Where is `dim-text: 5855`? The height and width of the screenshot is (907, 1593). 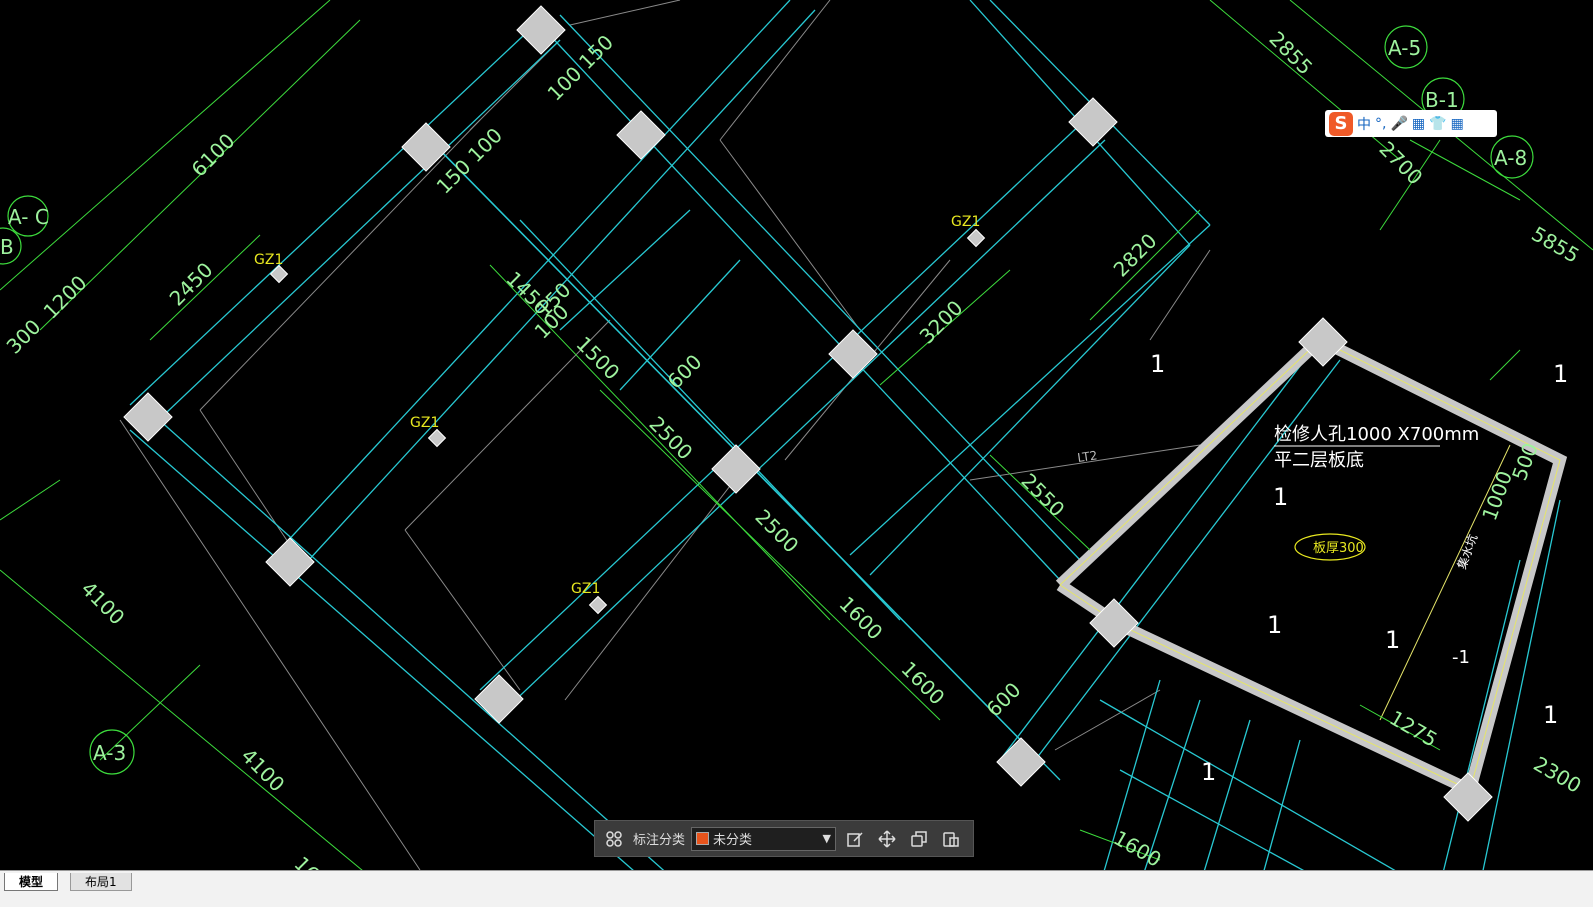
dim-text: 5855 is located at coordinates (1556, 245).